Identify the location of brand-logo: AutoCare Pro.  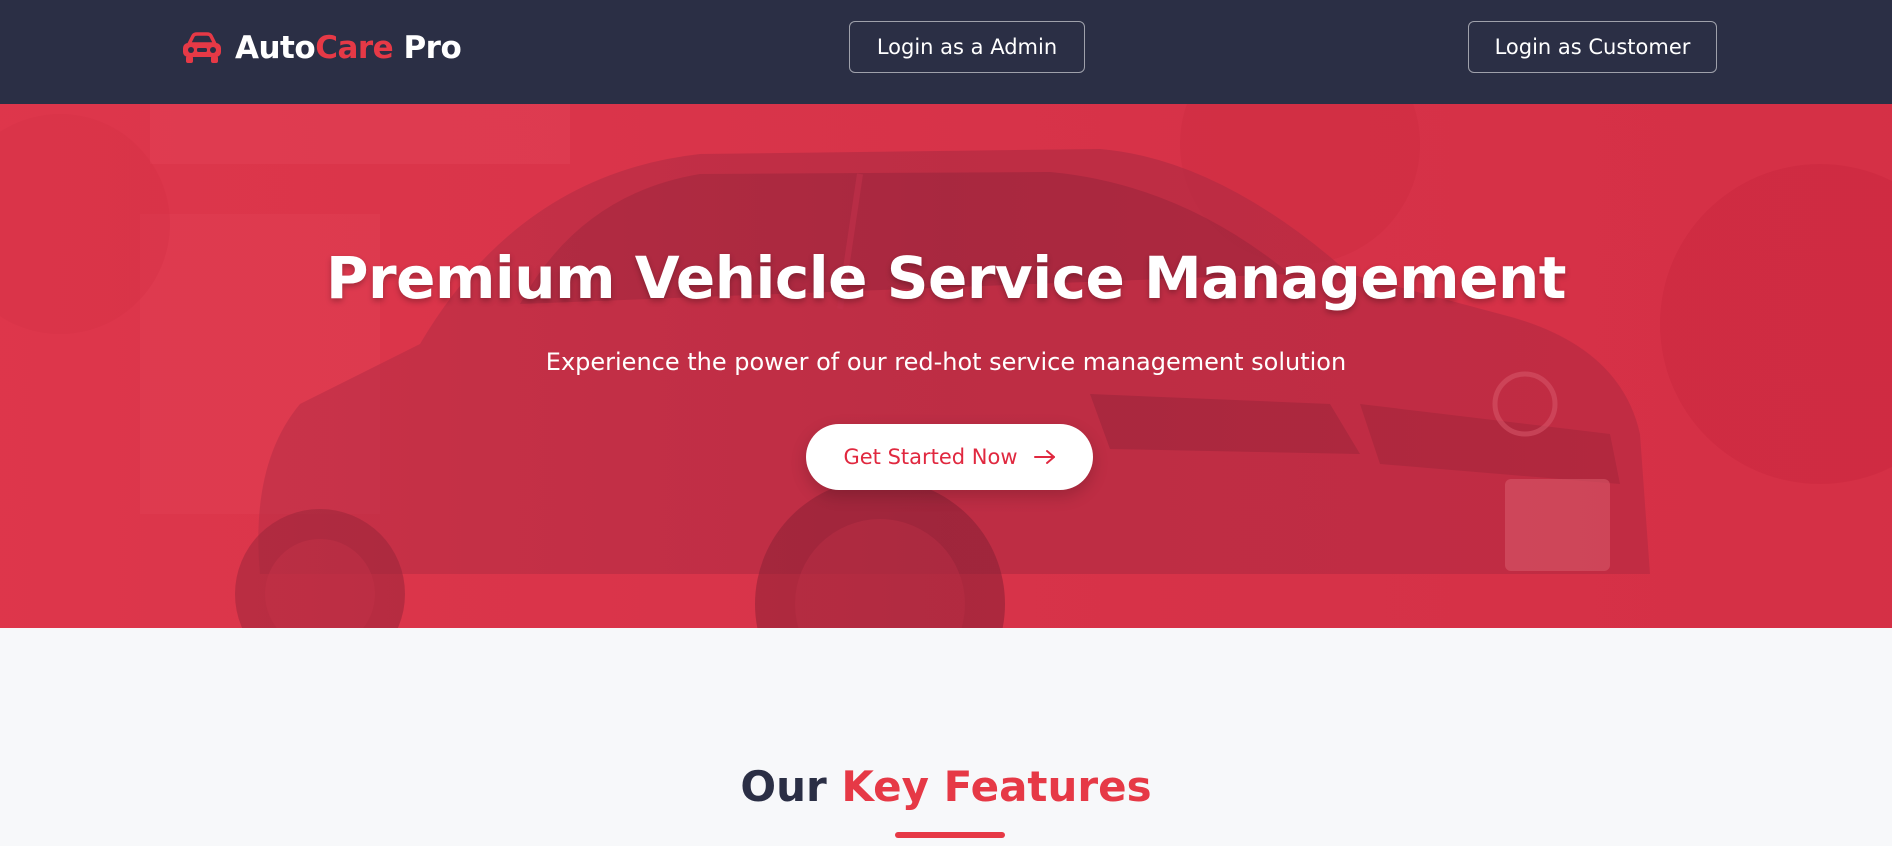
(321, 48).